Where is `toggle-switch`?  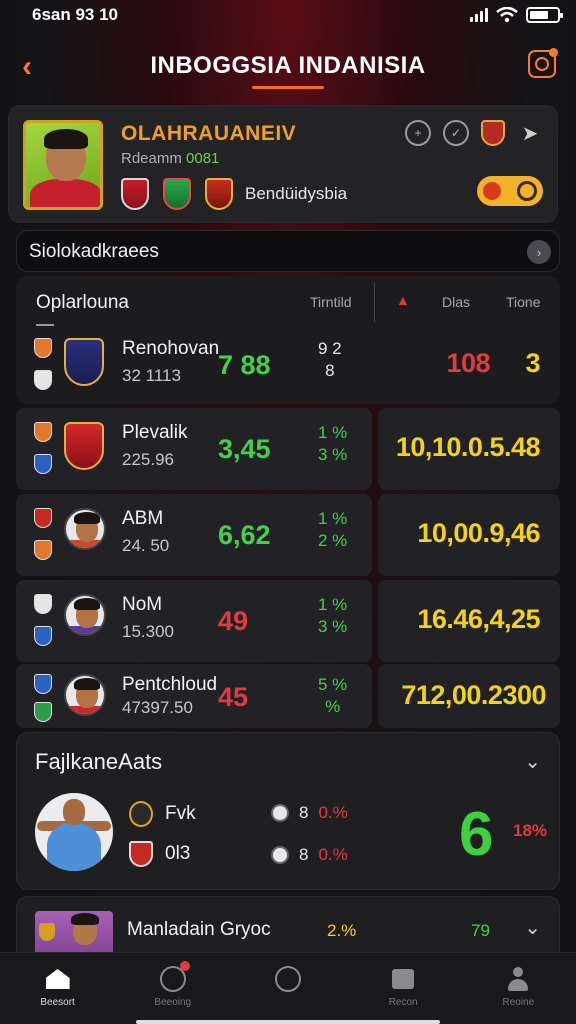 toggle-switch is located at coordinates (510, 191).